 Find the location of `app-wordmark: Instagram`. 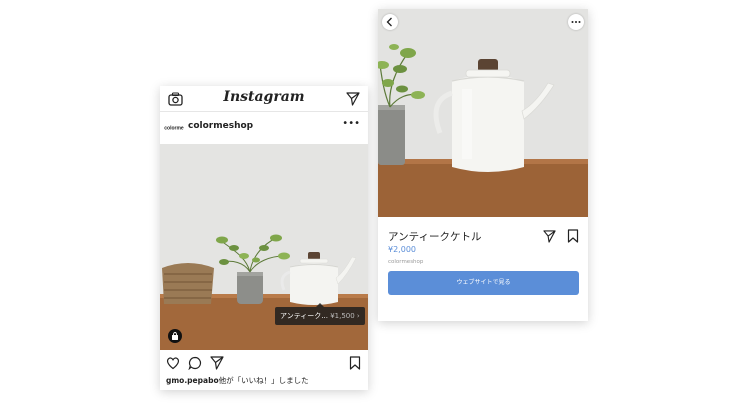

app-wordmark: Instagram is located at coordinates (264, 97).